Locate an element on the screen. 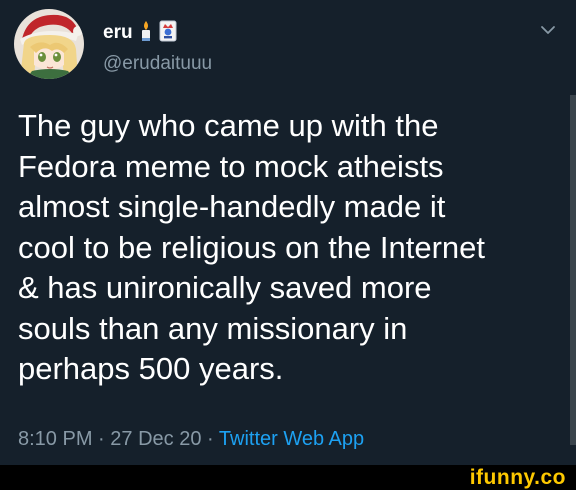 Image resolution: width=576 pixels, height=490 pixels. chevron-down-icon is located at coordinates (548, 30).